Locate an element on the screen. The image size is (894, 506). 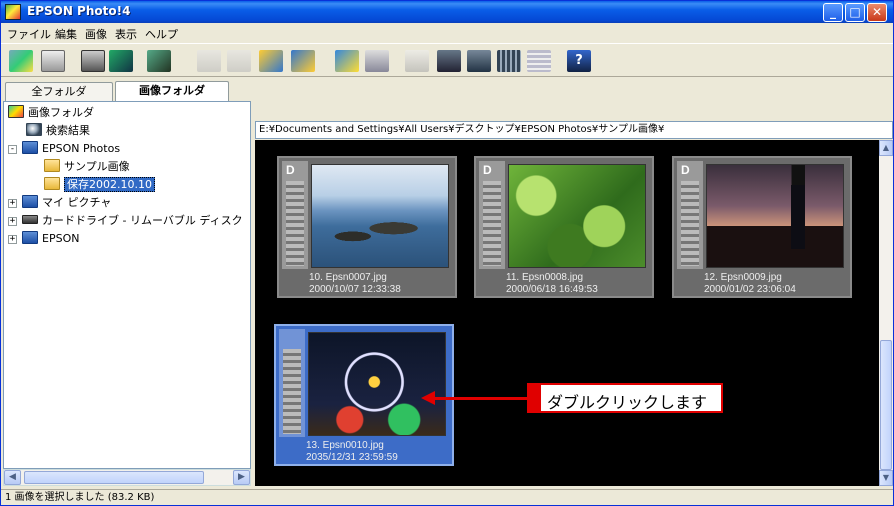
root-folder-icon is located at coordinates (16, 111).